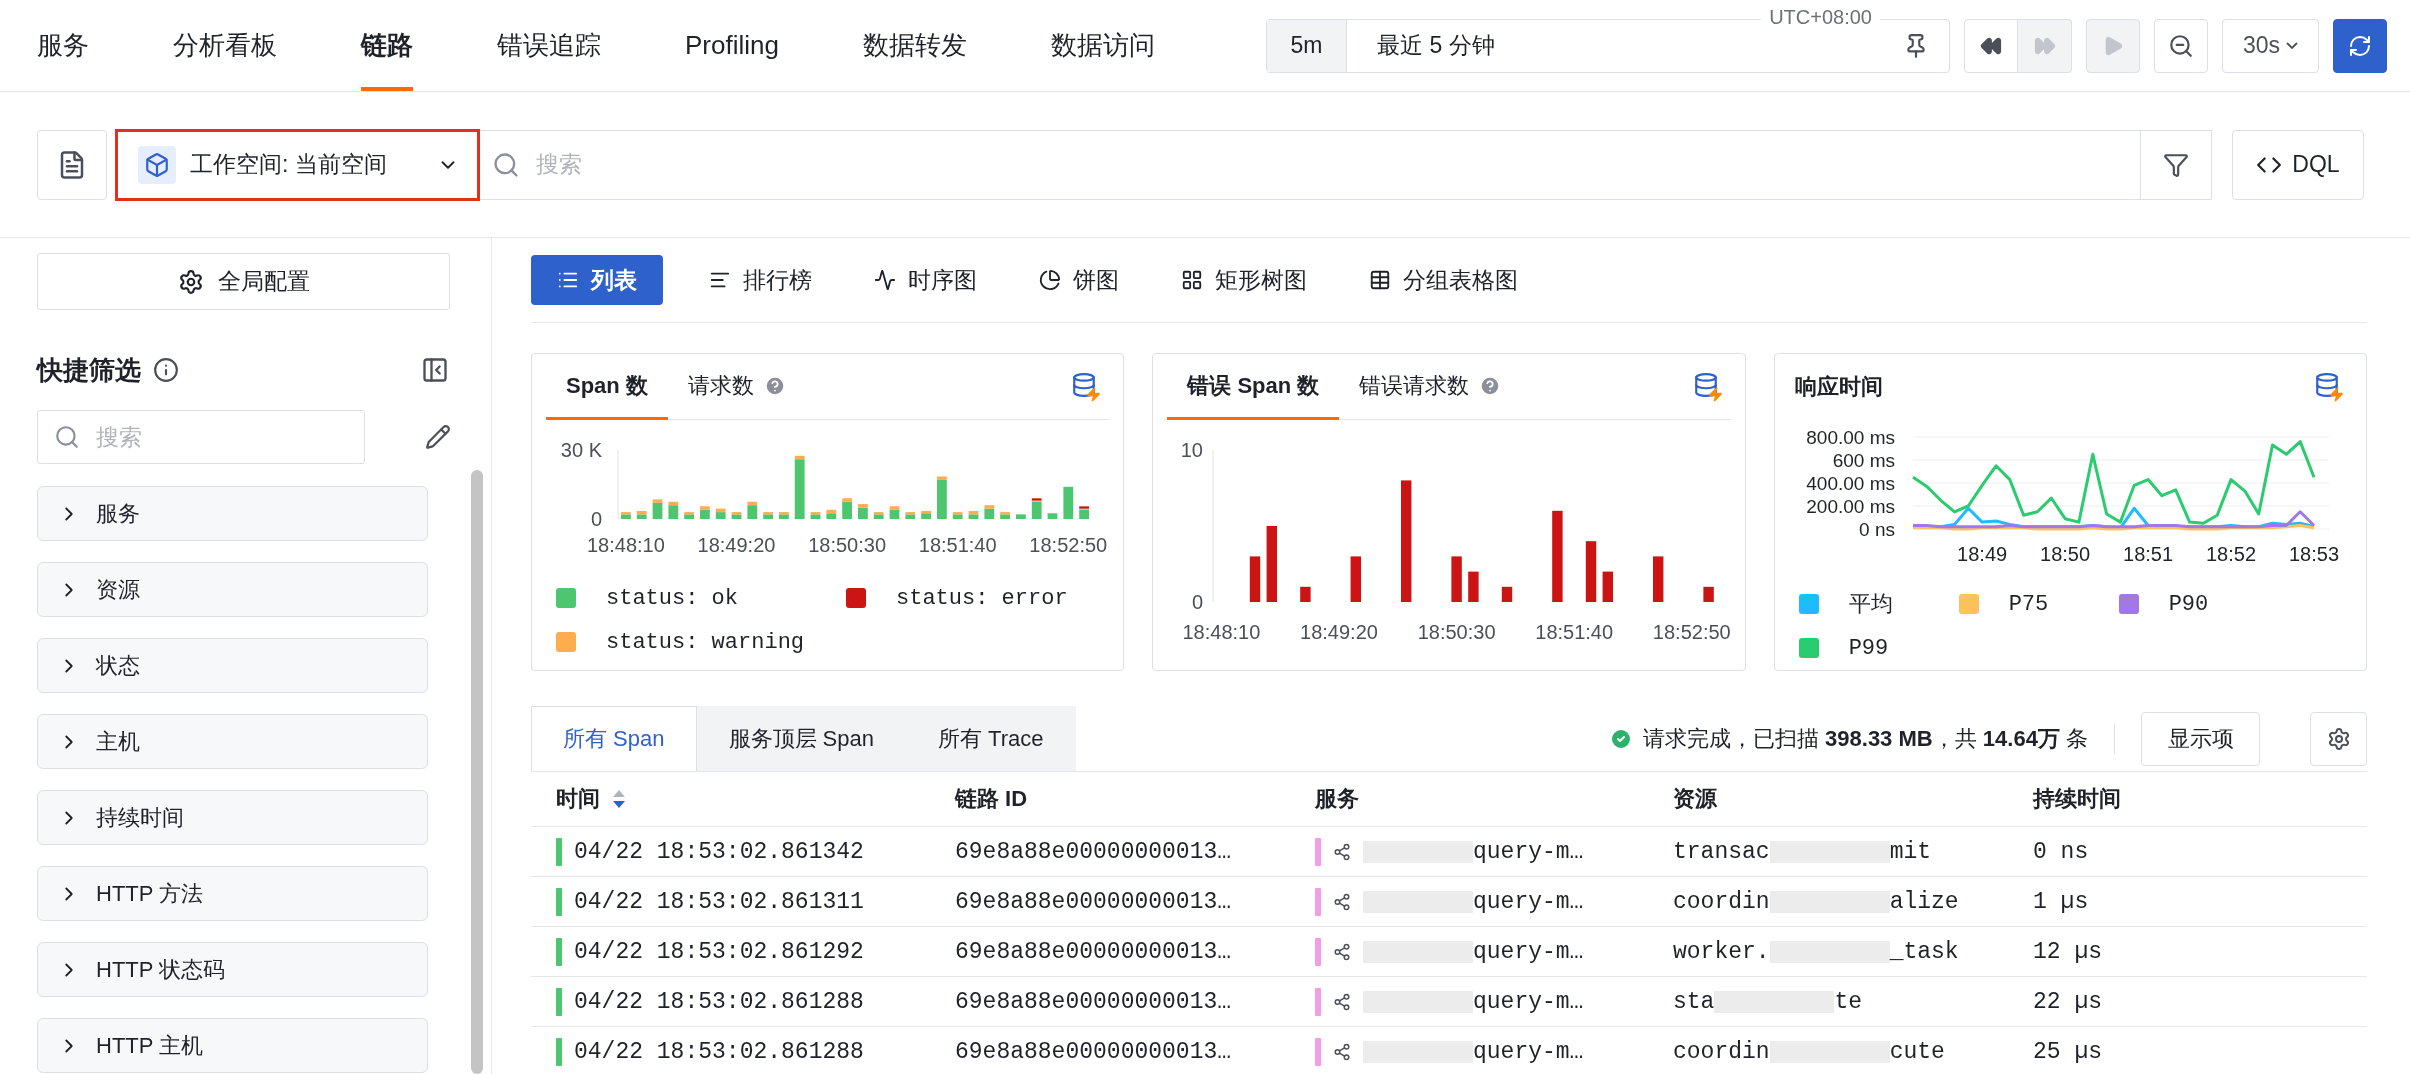  What do you see at coordinates (89, 370) in the screenshot?
I see `quick-filter-title: 快捷筛选` at bounding box center [89, 370].